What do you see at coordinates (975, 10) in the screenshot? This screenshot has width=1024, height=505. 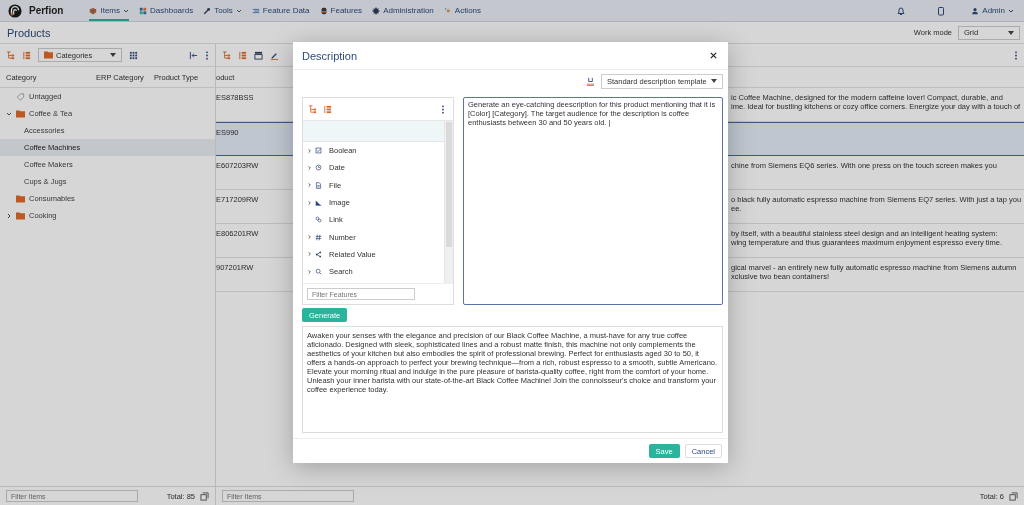 I see `user-icon` at bounding box center [975, 10].